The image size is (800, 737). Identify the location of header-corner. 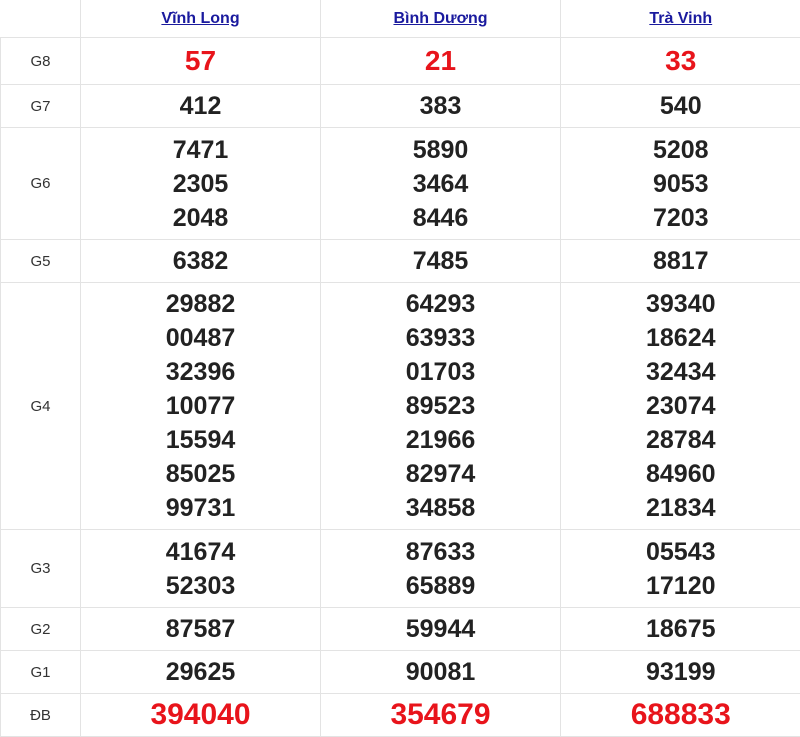
(41, 19).